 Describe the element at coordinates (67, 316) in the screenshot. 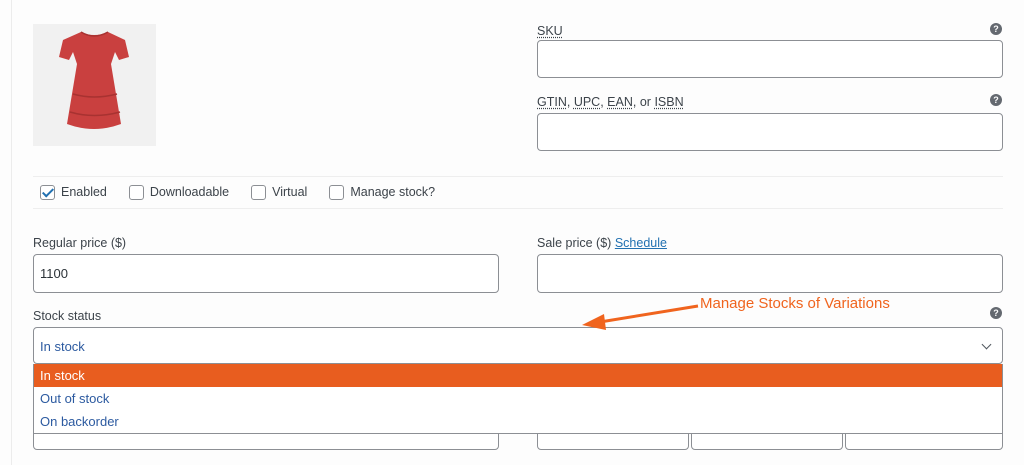

I see `stock-status-label: Stock status` at that location.